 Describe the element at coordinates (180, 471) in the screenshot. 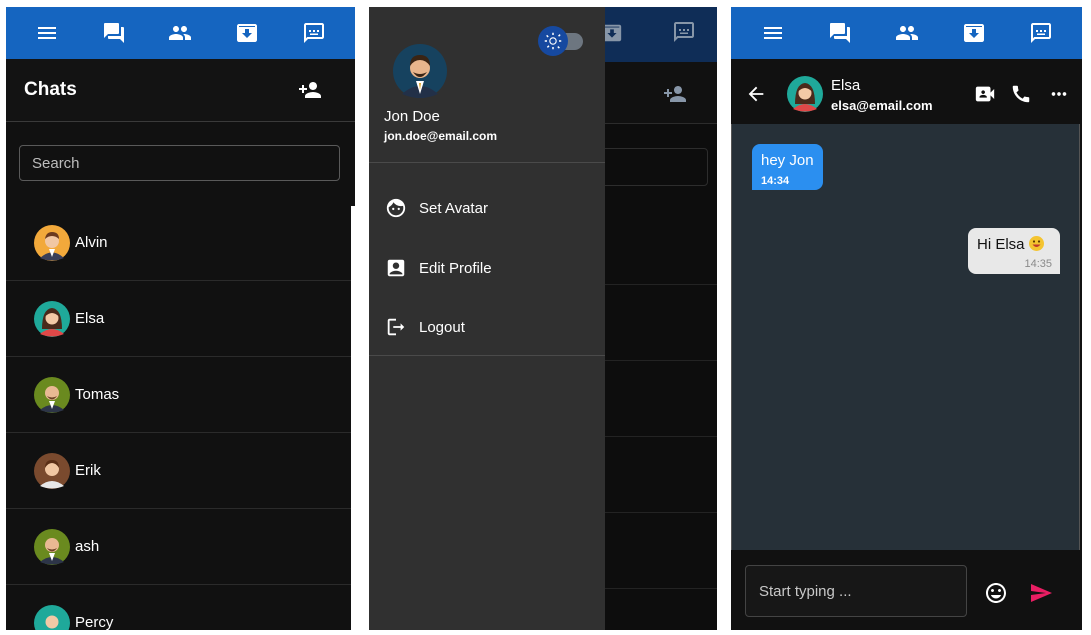

I see `list-item: Erik` at that location.